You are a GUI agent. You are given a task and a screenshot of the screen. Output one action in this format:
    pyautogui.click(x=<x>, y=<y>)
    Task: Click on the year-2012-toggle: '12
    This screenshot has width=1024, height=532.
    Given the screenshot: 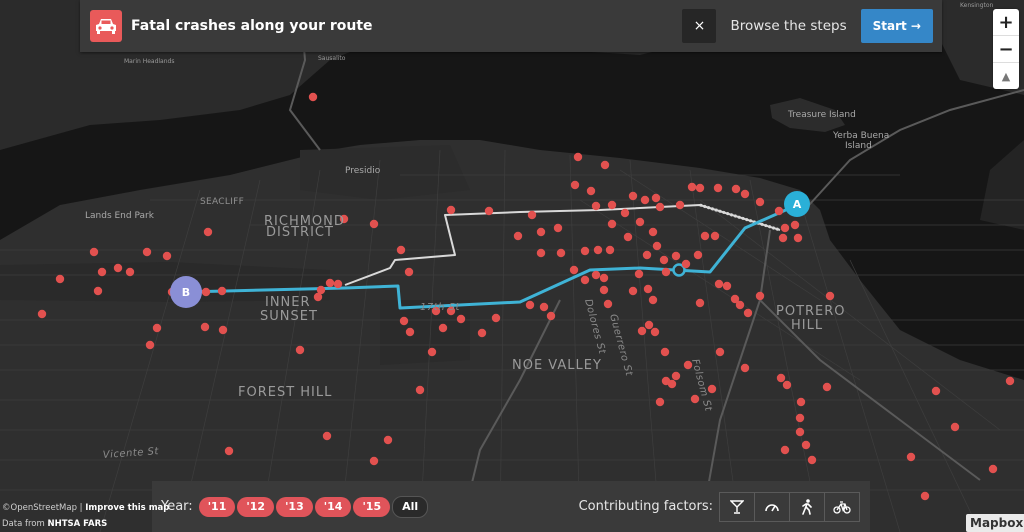 What is the action you would take?
    pyautogui.click(x=256, y=506)
    